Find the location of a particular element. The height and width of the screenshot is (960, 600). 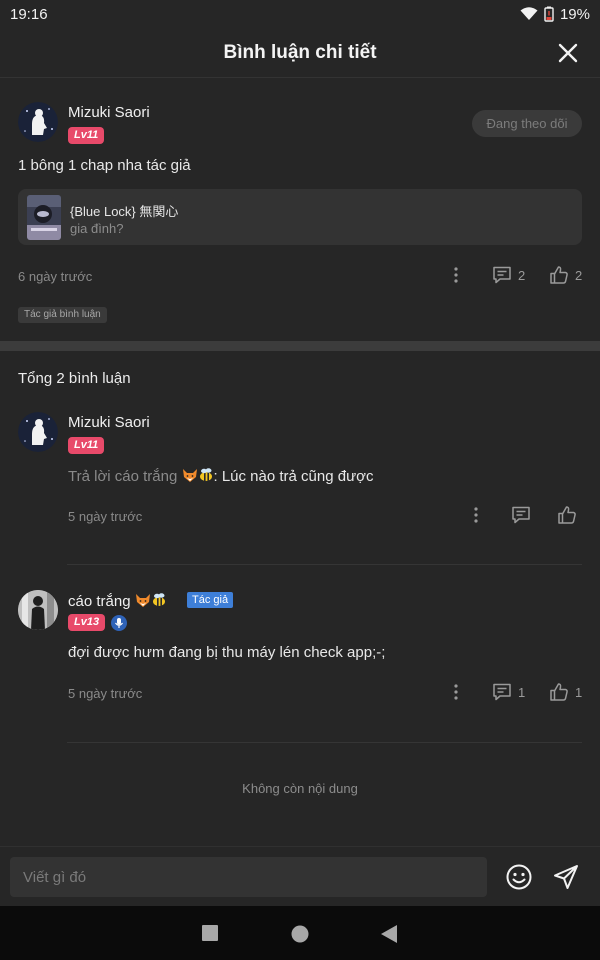

reply-author: cáo trắng is located at coordinates (117, 601).